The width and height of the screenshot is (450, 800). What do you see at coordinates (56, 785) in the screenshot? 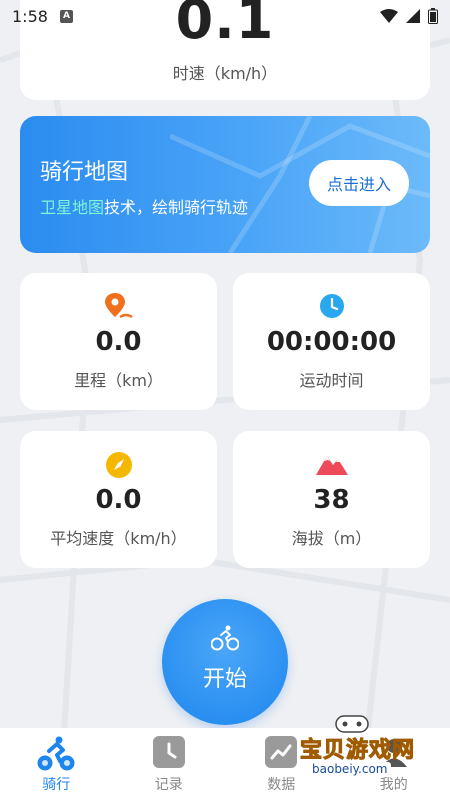
I see `tab-label: 骑行` at bounding box center [56, 785].